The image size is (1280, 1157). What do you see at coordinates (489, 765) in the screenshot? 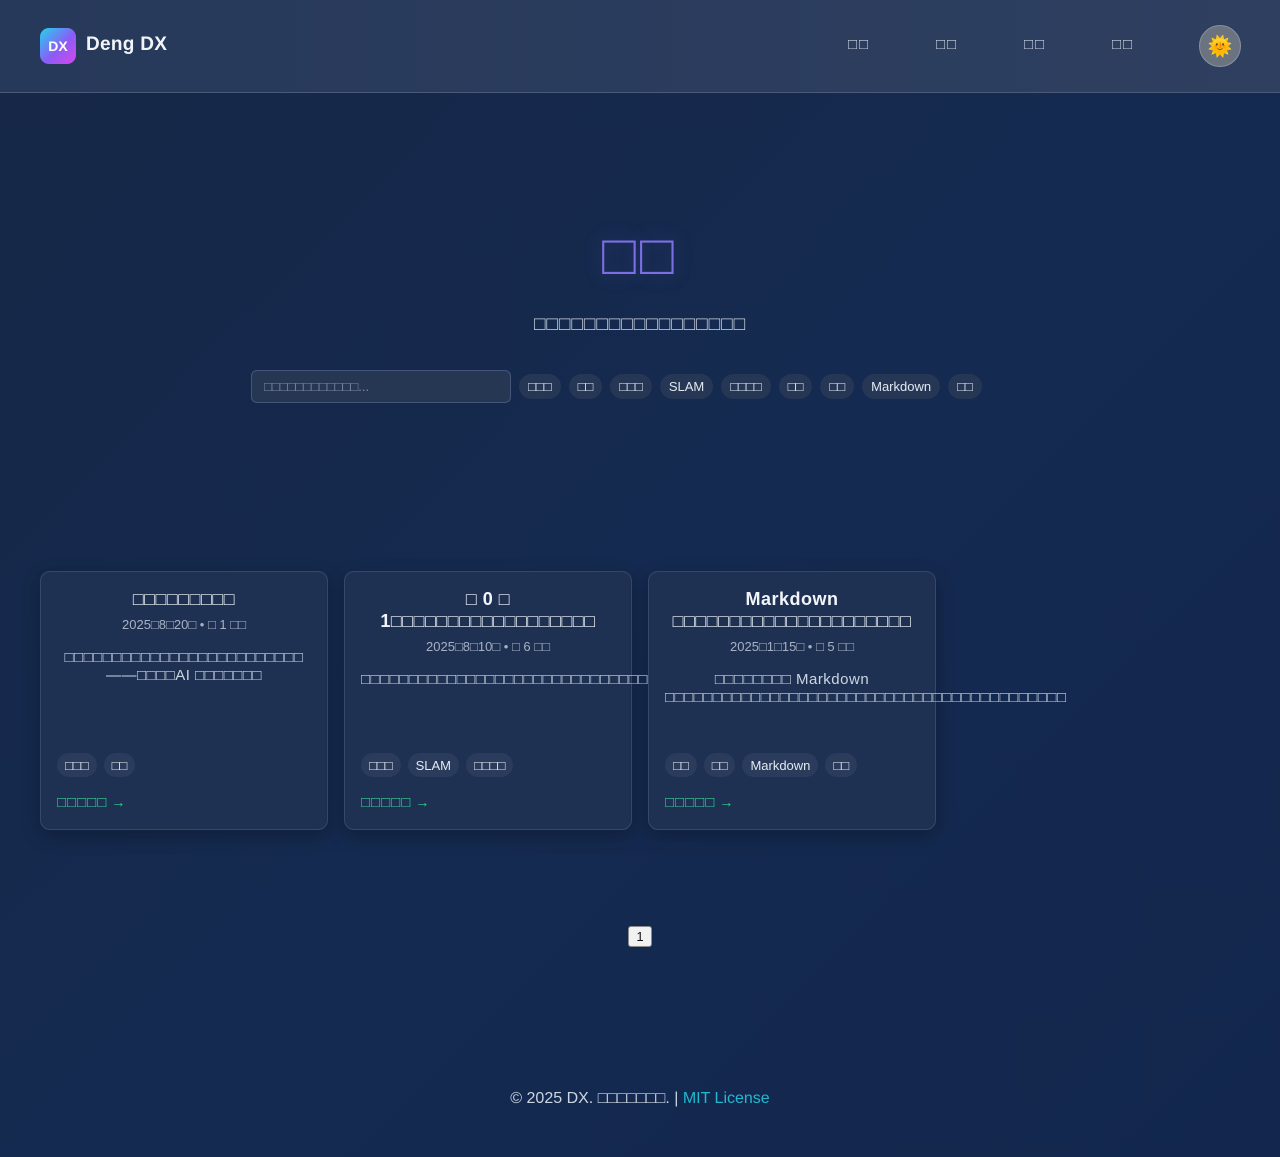
I see `post-tag: □□□□` at bounding box center [489, 765].